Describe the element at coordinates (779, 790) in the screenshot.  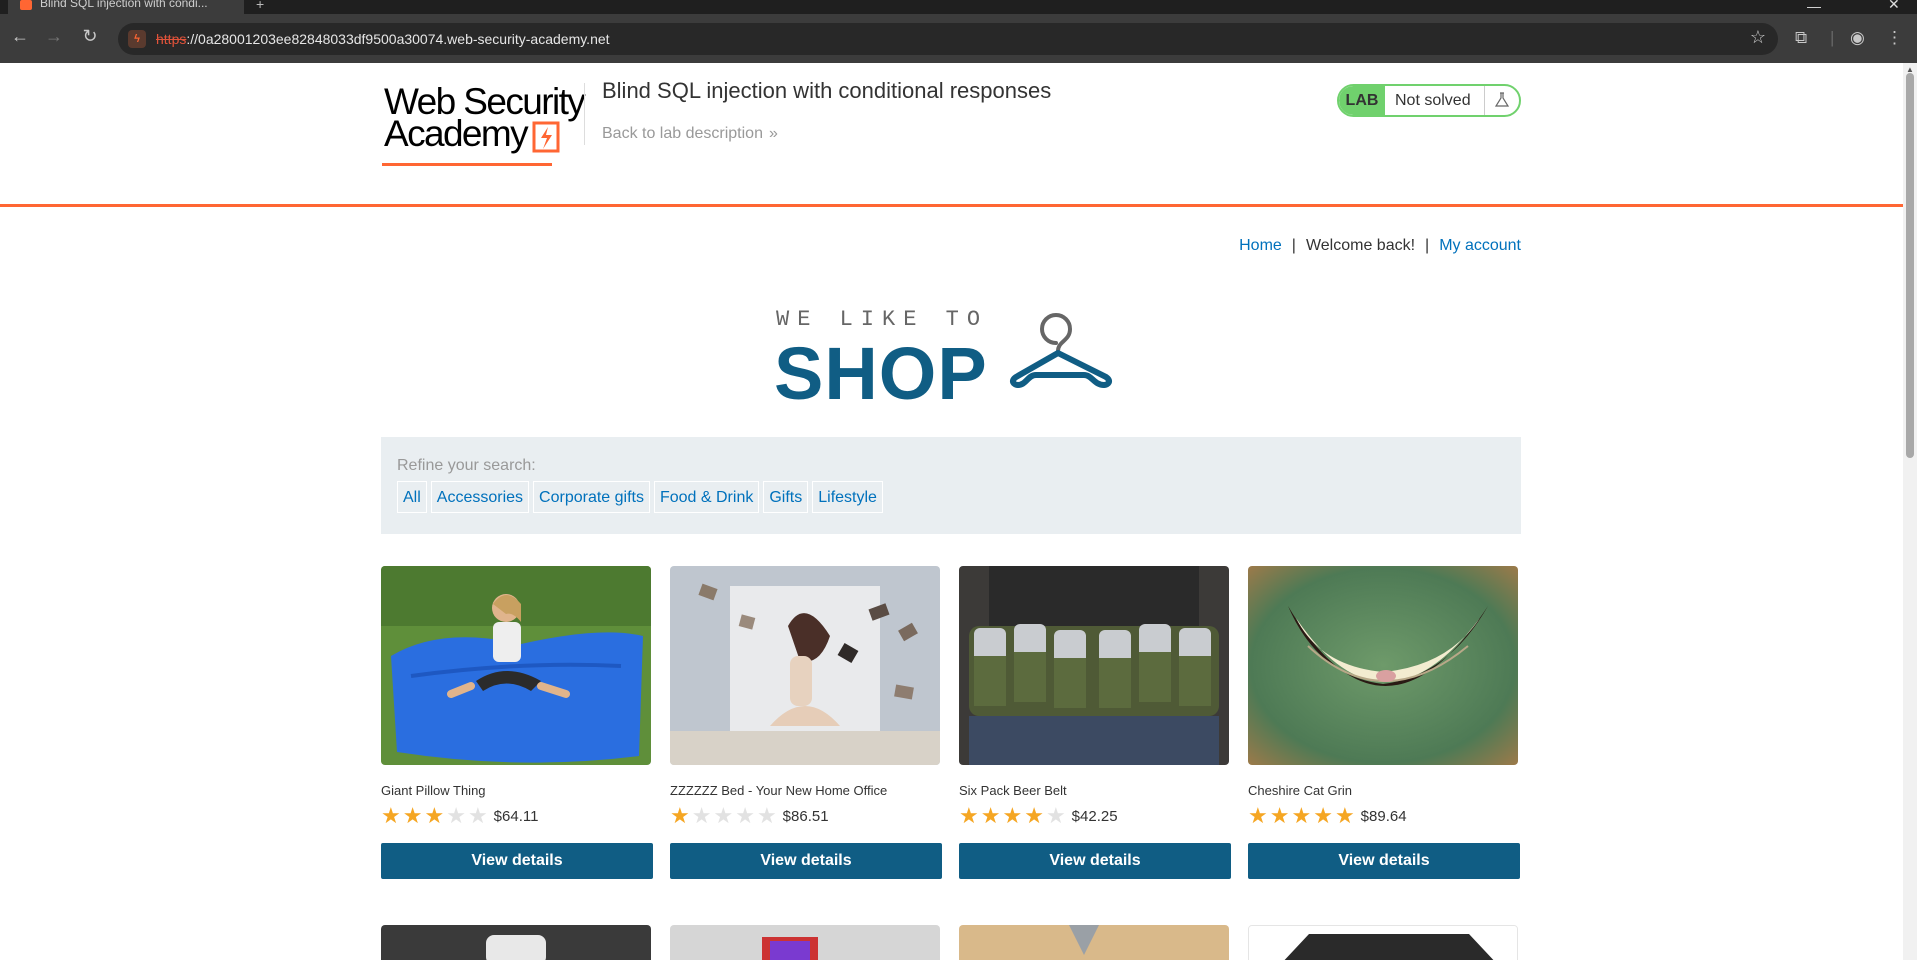
I see `product-name: ZZZZZZ Bed - Your New Home Office` at that location.